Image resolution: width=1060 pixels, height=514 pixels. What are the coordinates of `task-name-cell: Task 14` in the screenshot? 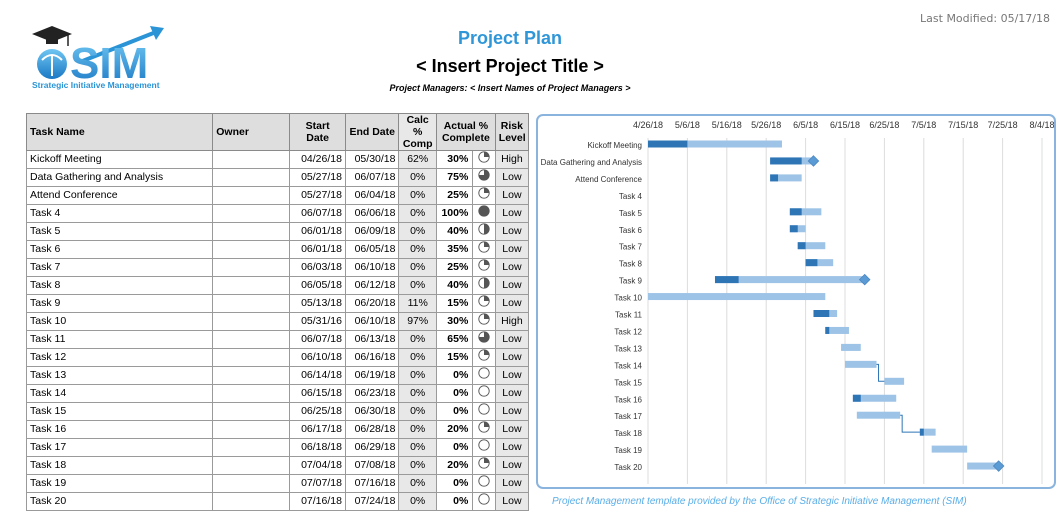 It's located at (119, 394).